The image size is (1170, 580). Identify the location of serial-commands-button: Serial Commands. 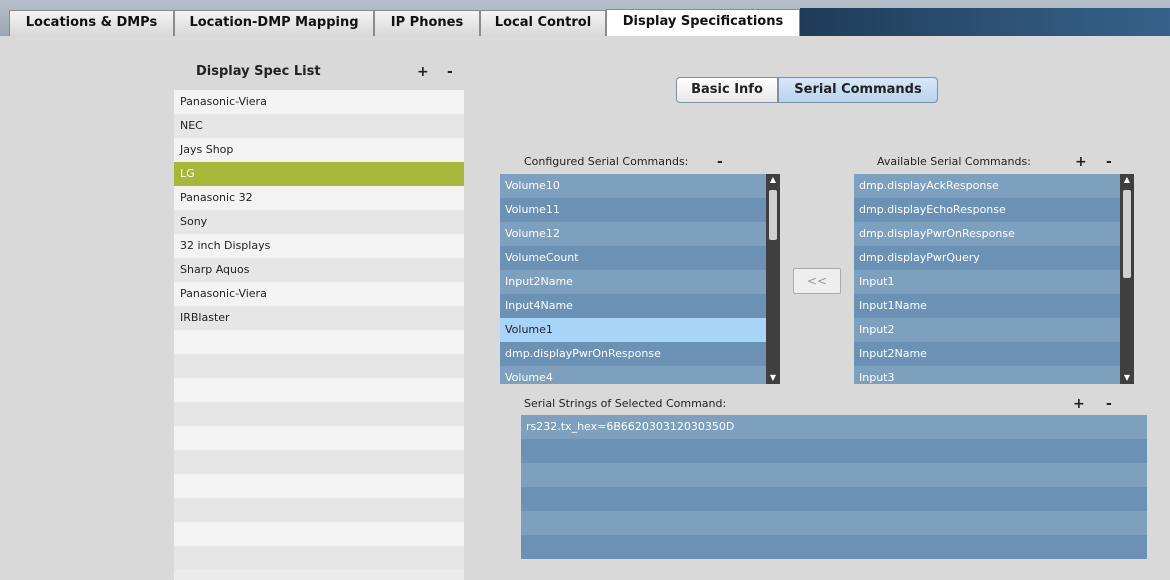
(858, 90).